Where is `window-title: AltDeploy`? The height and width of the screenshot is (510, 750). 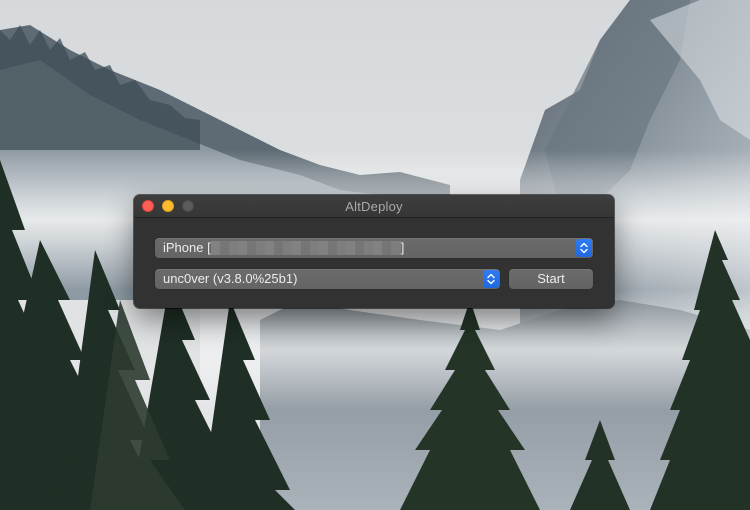 window-title: AltDeploy is located at coordinates (374, 206).